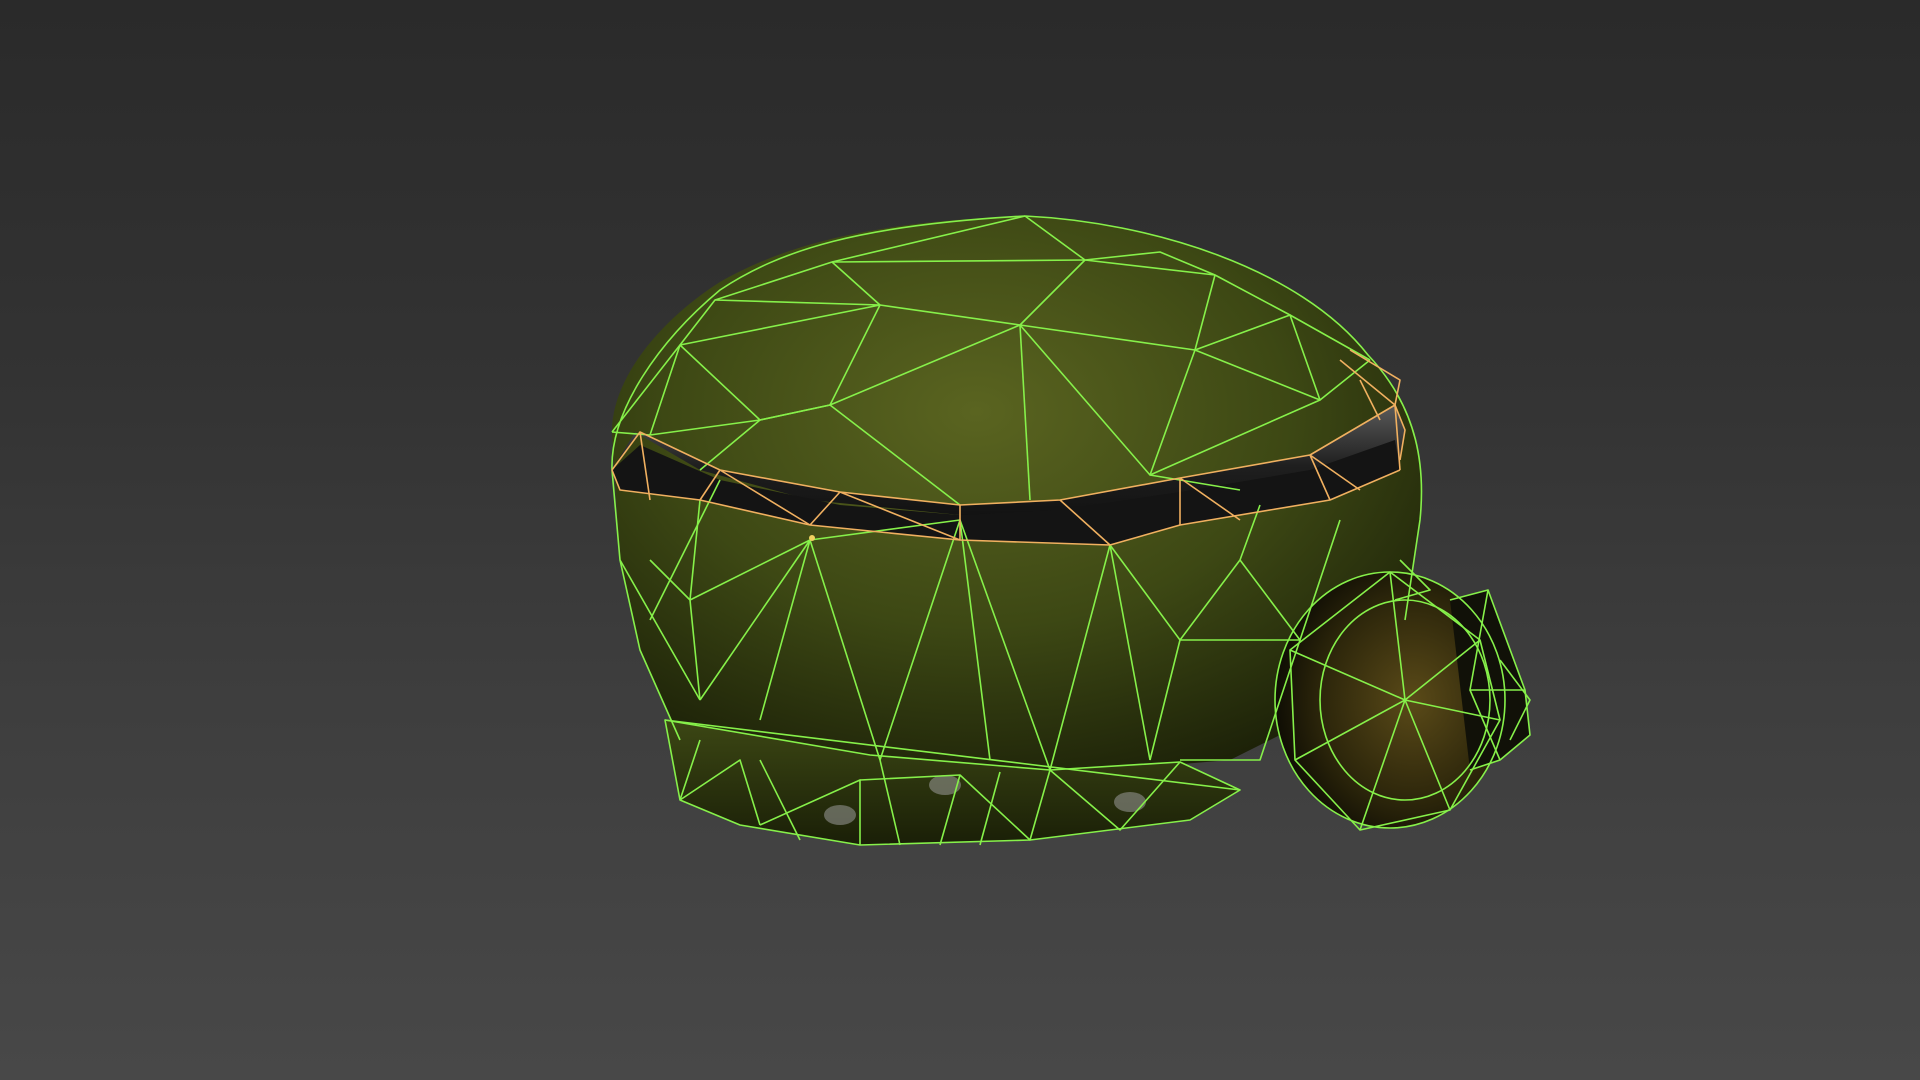 Image resolution: width=1920 pixels, height=1080 pixels. Describe the element at coordinates (812, 538) in the screenshot. I see `selected-vertex` at that location.